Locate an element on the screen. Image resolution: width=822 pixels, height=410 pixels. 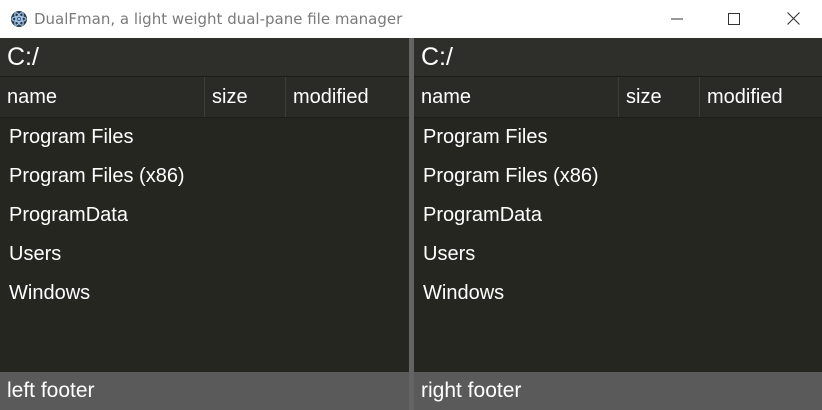
maximize-button is located at coordinates (734, 19).